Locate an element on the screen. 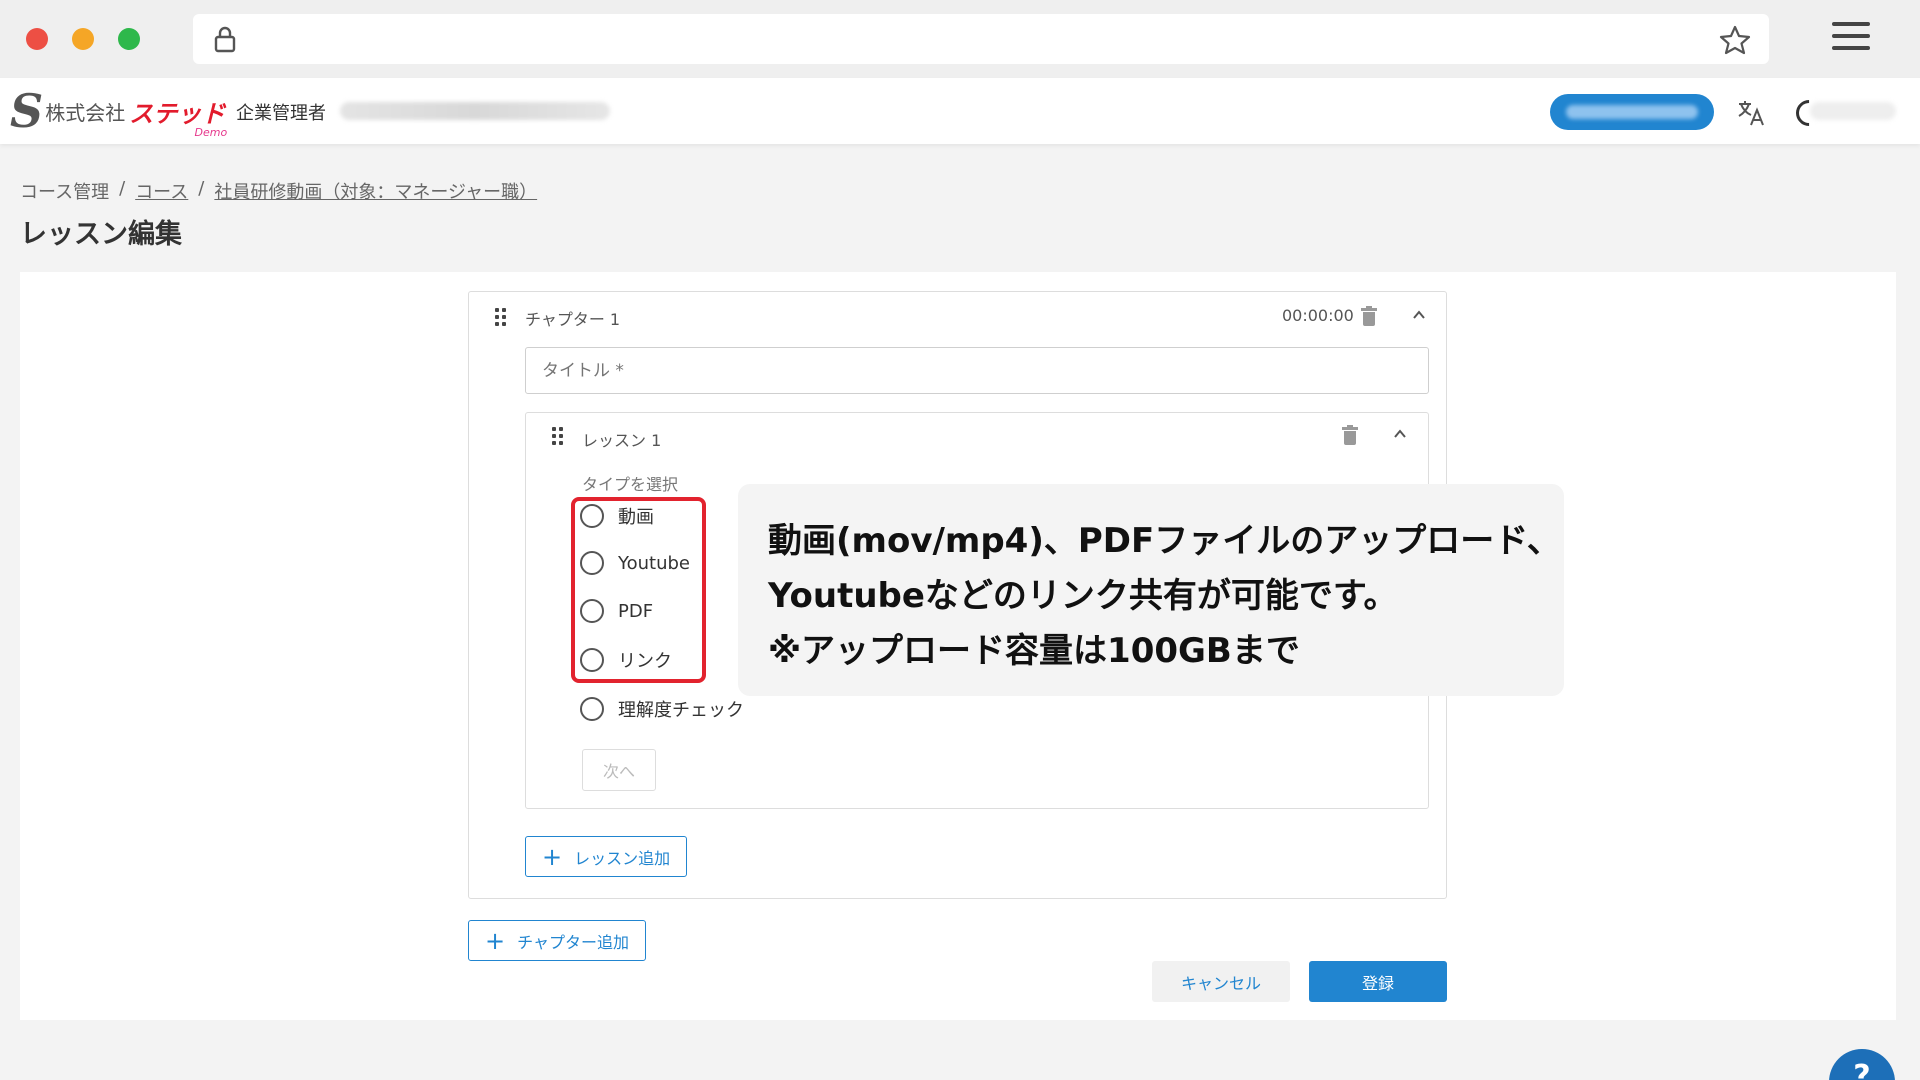 The image size is (1920, 1080). add-lesson-label: レッスン追加 is located at coordinates (622, 858).